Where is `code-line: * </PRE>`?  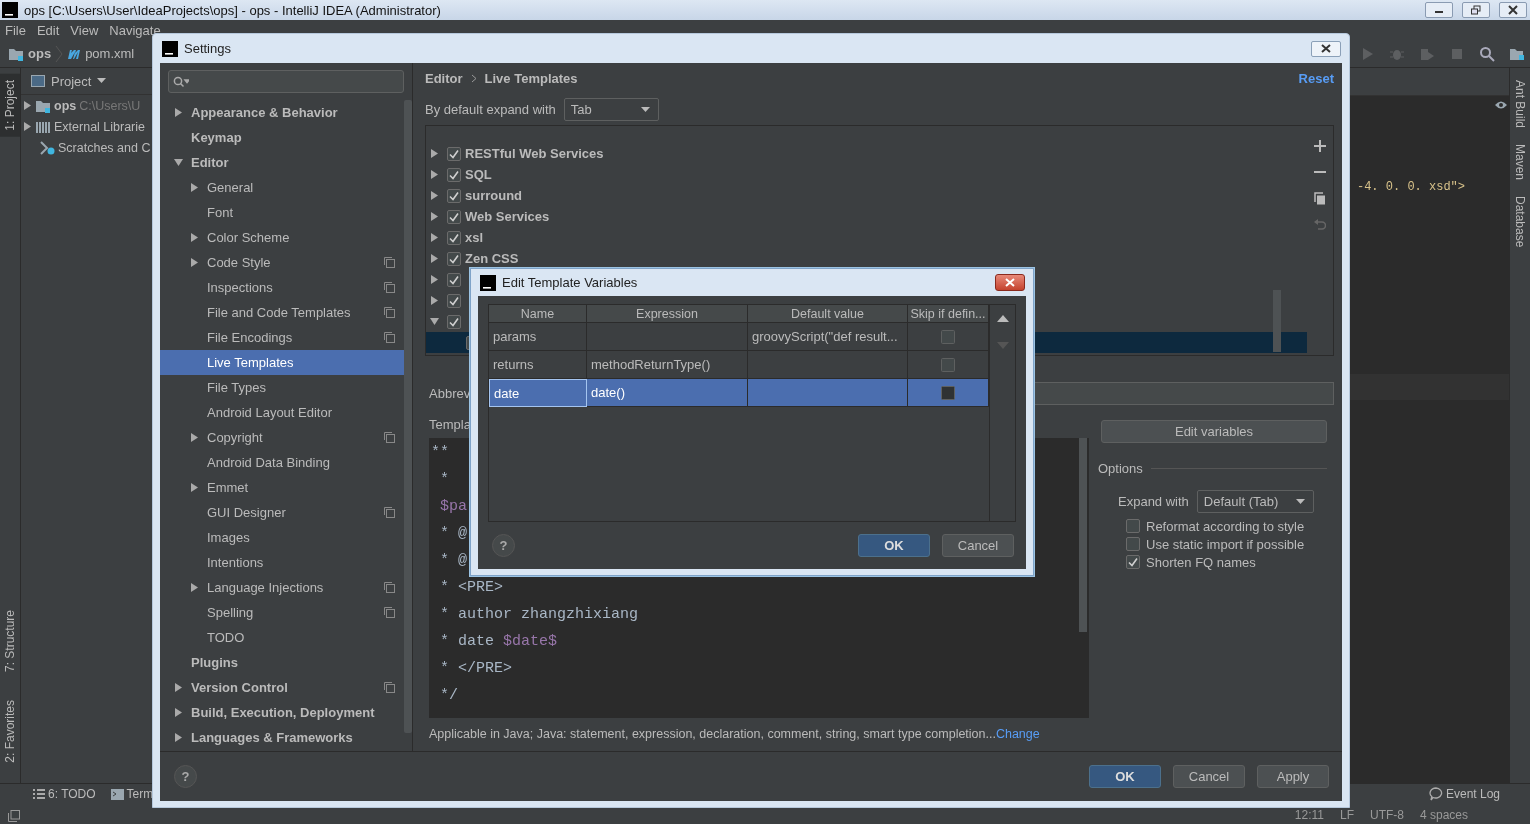
code-line: * </PRE> is located at coordinates (475, 669).